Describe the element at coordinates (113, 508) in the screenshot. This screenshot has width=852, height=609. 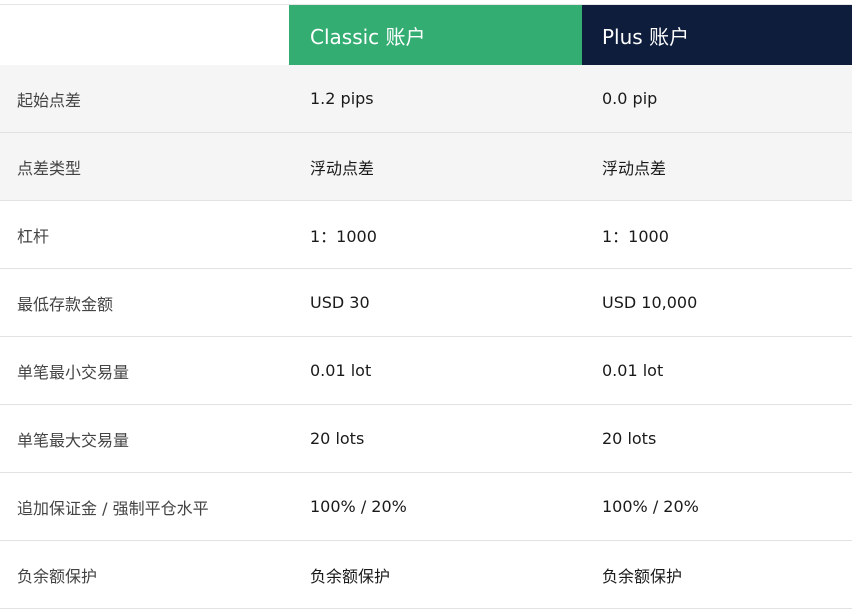
I see `row-label: 追加保证金 / 强制平仓水平` at that location.